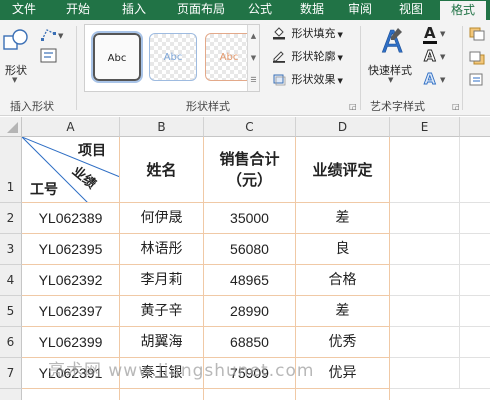 The image size is (490, 400). I want to click on cell-name: 黄子辛, so click(162, 311).